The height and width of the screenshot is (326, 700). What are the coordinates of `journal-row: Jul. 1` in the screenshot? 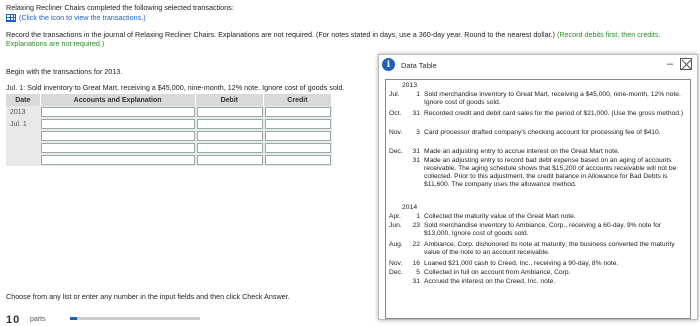 It's located at (169, 124).